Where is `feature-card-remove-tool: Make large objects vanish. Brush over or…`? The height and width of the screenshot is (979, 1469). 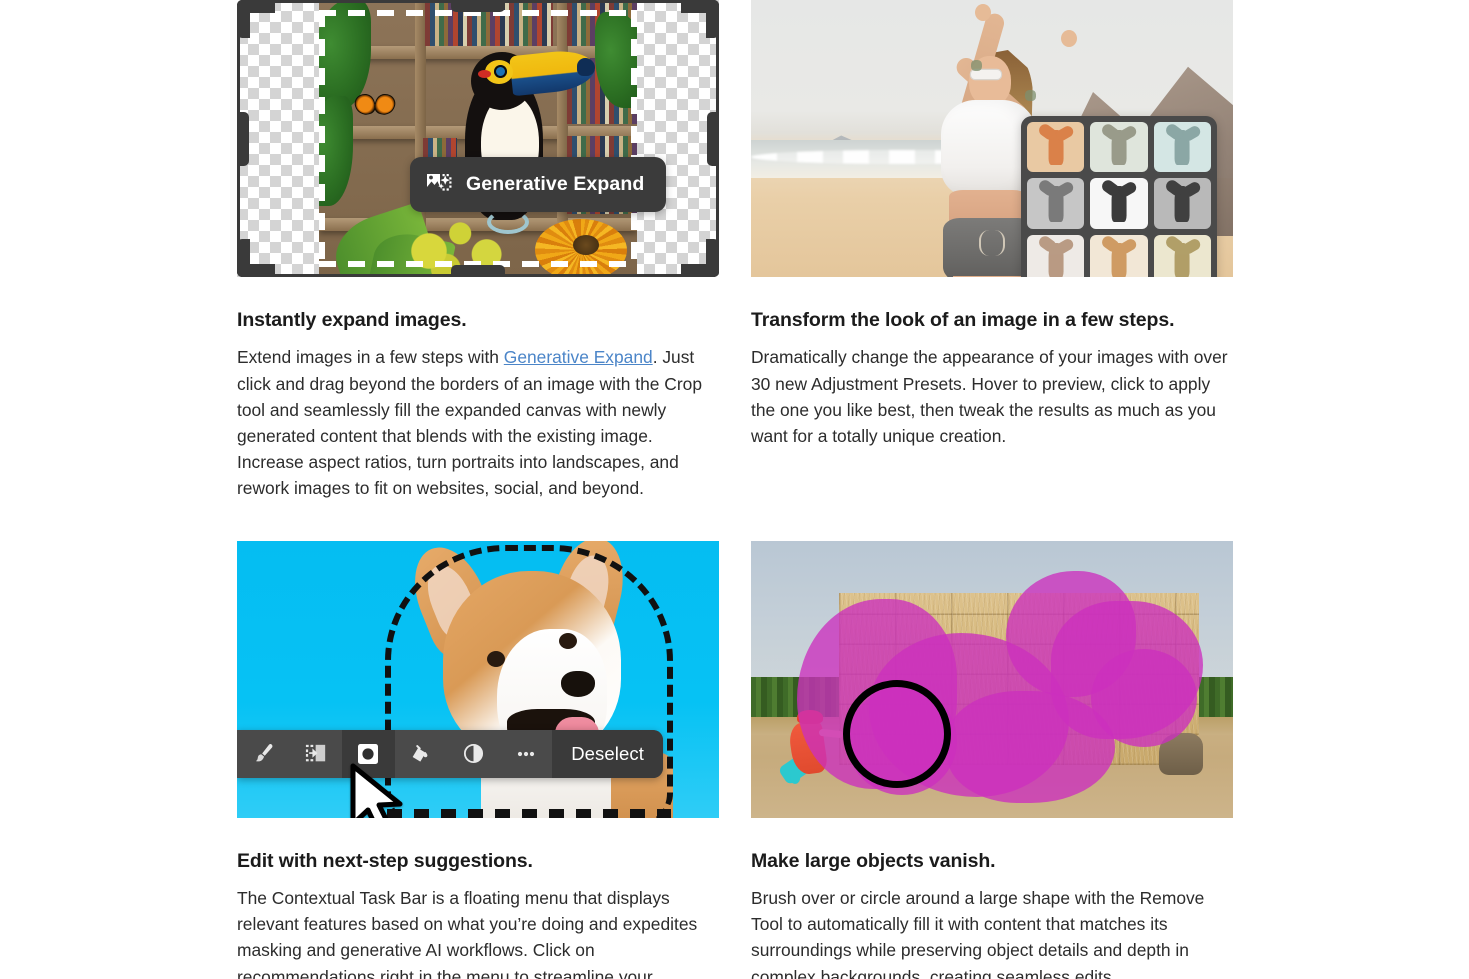 feature-card-remove-tool: Make large objects vanish. Brush over or… is located at coordinates (992, 759).